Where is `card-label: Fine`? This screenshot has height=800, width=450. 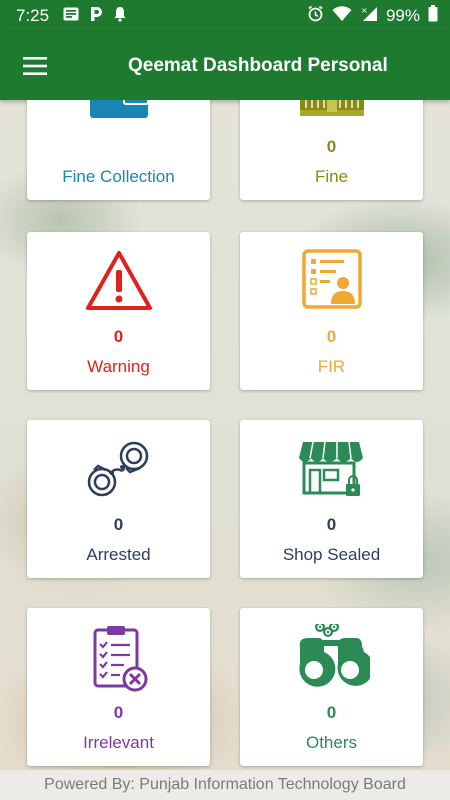 card-label: Fine is located at coordinates (331, 176).